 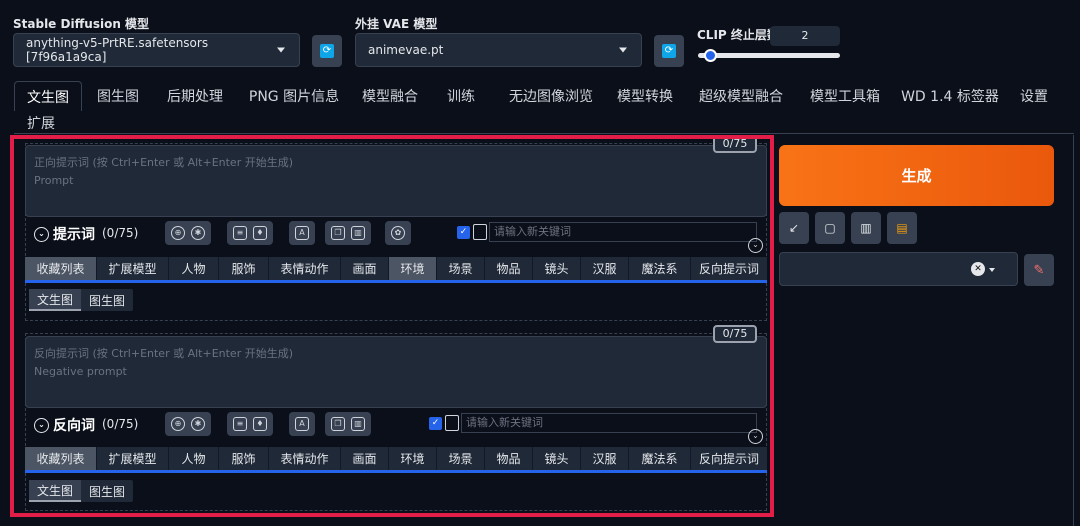 I want to click on tab-model-toolkit: 模型工具箱, so click(x=845, y=96).